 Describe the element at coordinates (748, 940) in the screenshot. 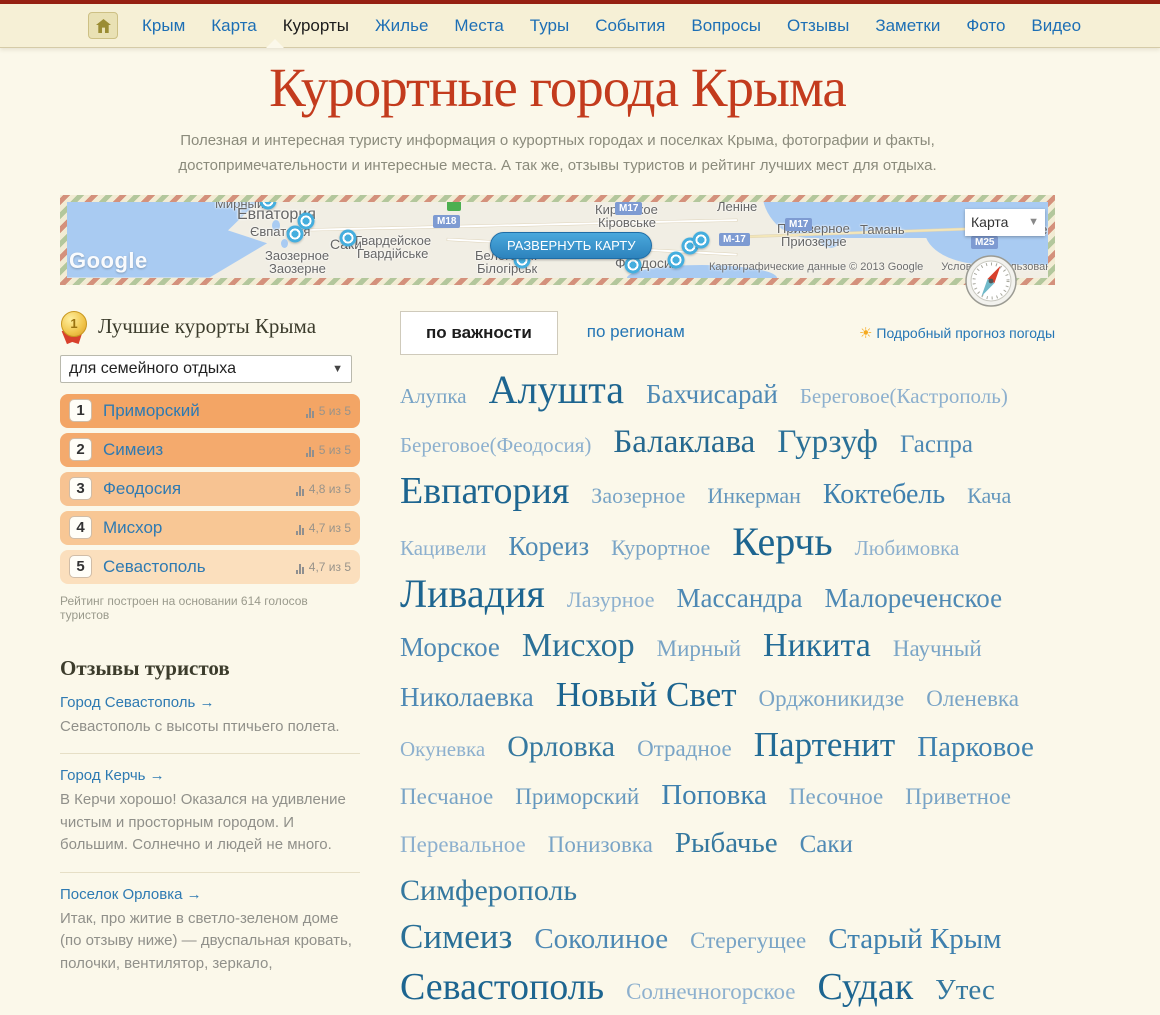

I see `resort-tag-link: Стерегущее` at that location.